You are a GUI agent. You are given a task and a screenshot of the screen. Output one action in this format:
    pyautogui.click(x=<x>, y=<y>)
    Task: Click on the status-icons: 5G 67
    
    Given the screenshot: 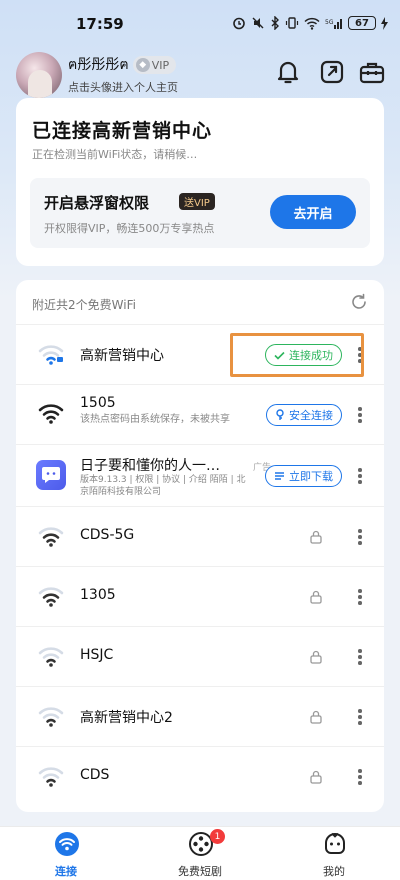 What is the action you would take?
    pyautogui.click(x=310, y=23)
    